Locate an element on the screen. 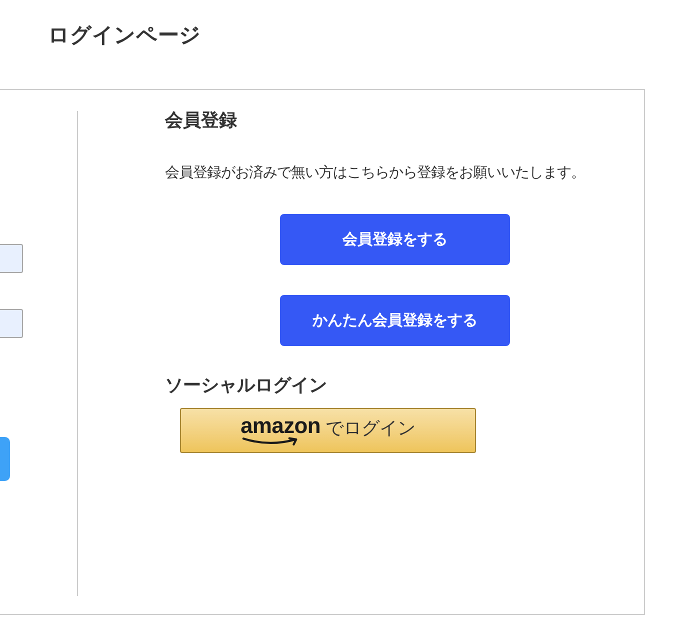  amazon-logo-text: amazon is located at coordinates (280, 426).